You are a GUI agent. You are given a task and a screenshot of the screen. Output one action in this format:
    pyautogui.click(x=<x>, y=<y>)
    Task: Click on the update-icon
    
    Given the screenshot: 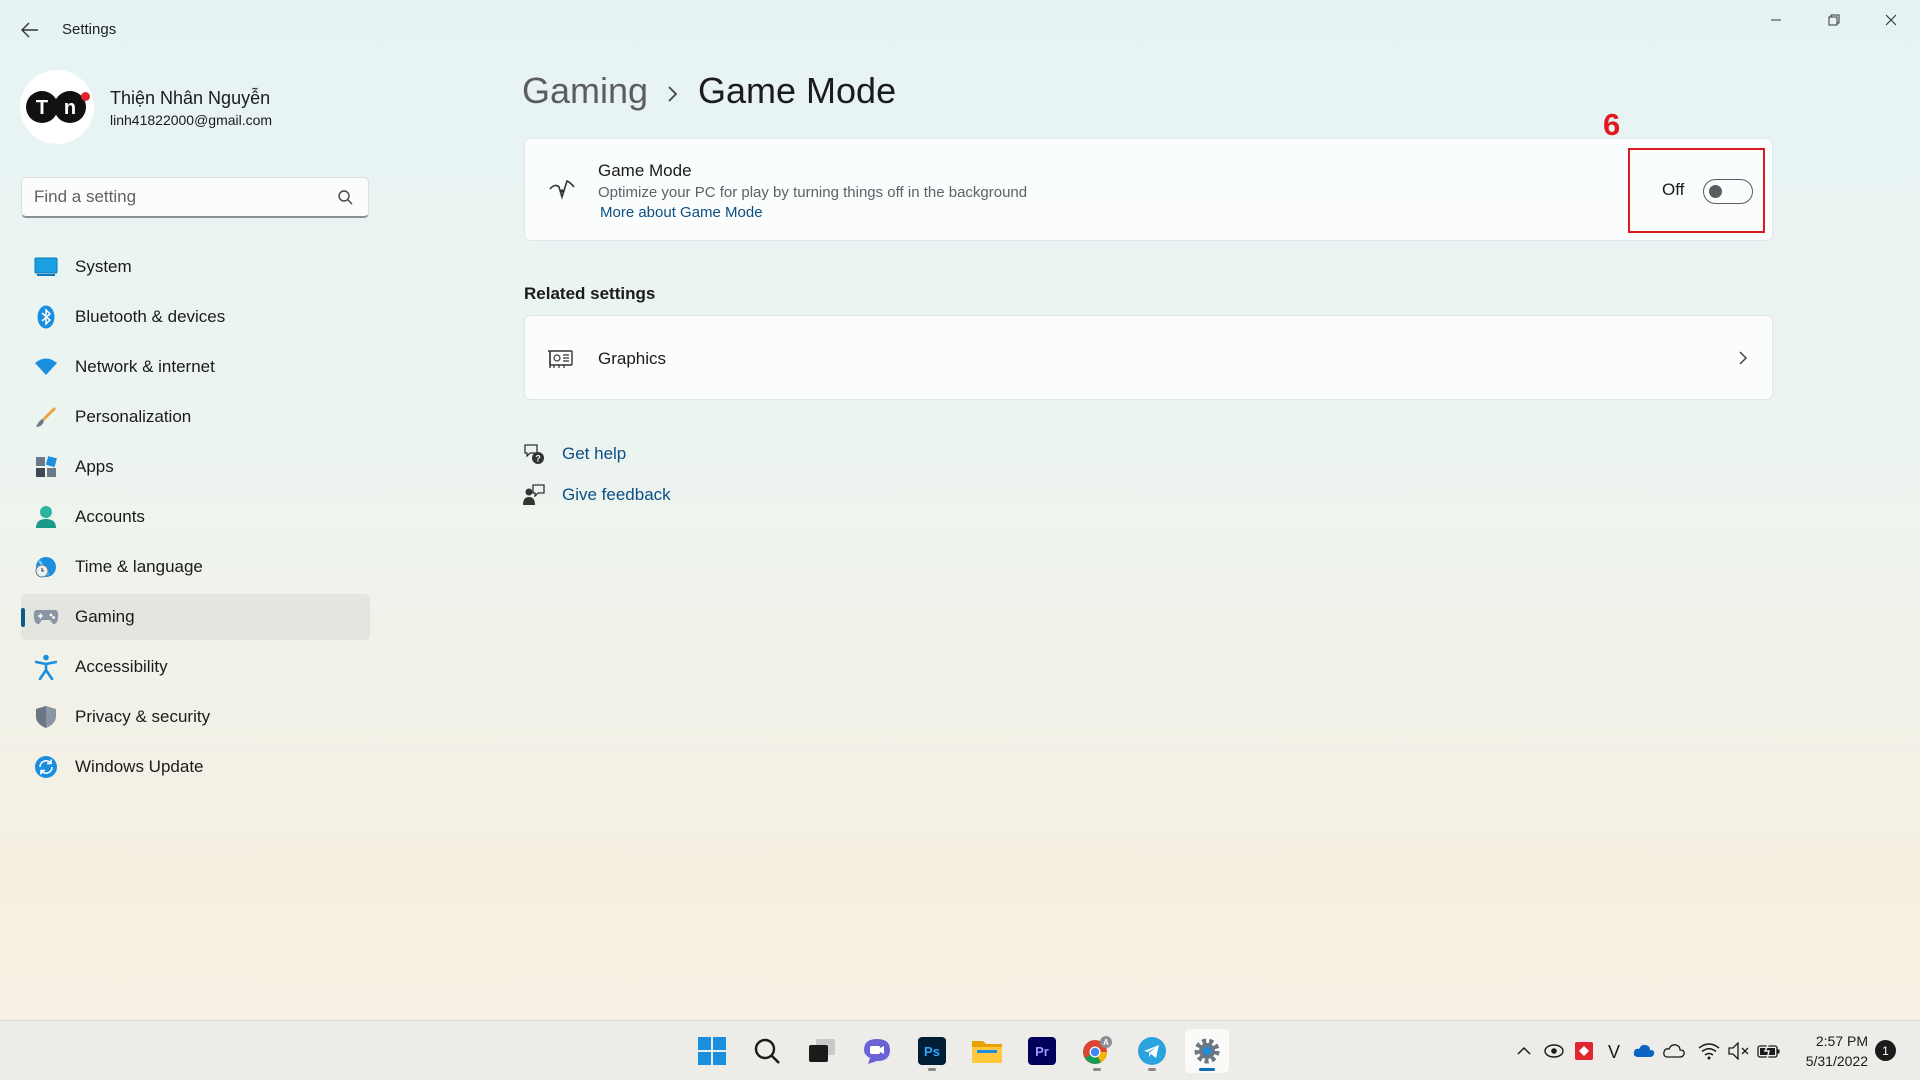 What is the action you would take?
    pyautogui.click(x=46, y=767)
    